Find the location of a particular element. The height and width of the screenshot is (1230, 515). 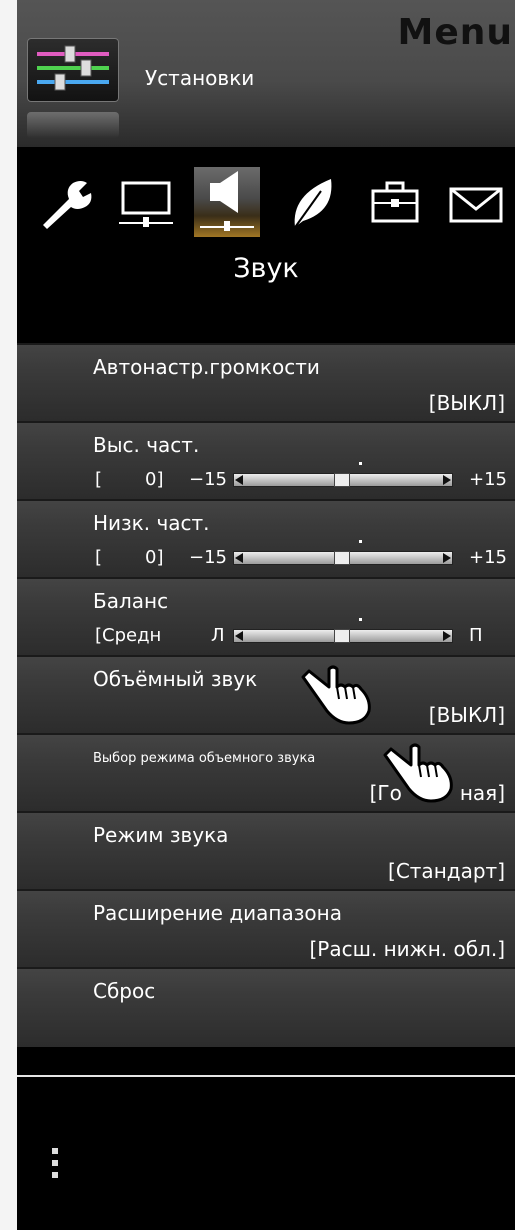

bass-slider-line: [ 0] −15 +15 is located at coordinates (303, 555).